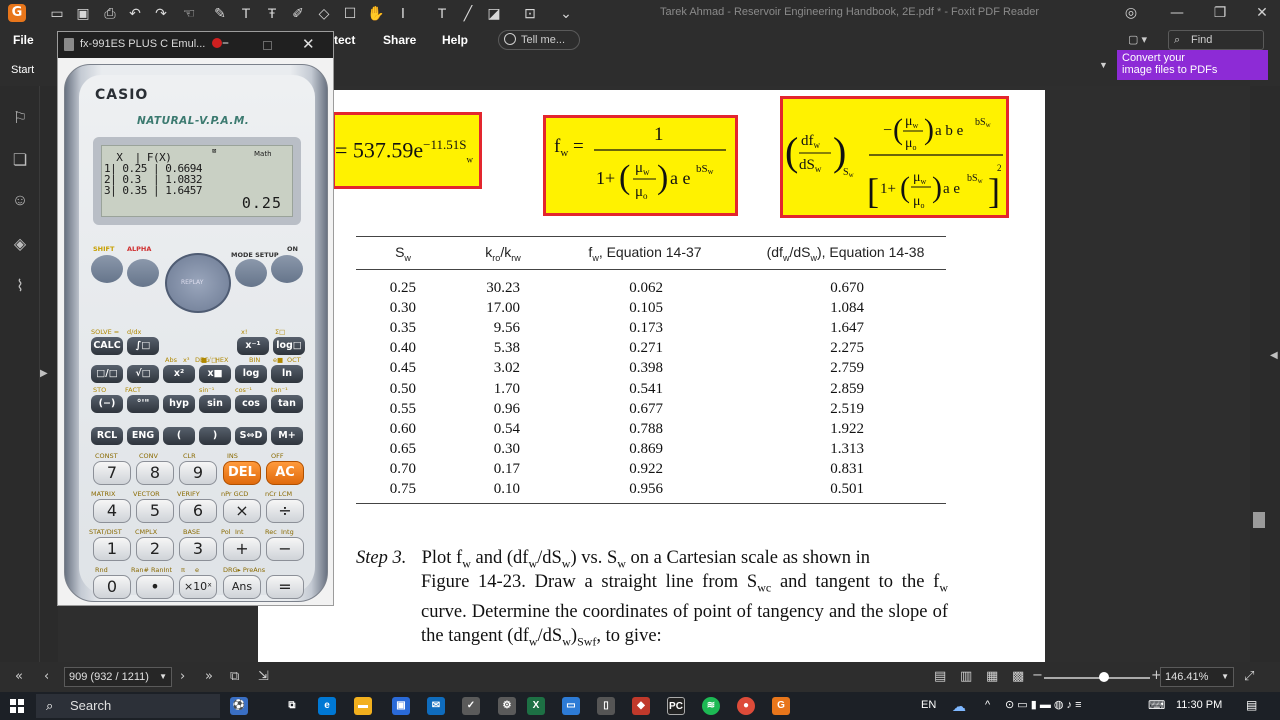 The height and width of the screenshot is (720, 1280). Describe the element at coordinates (1262, 13) in the screenshot. I see `close-button: ✕` at that location.